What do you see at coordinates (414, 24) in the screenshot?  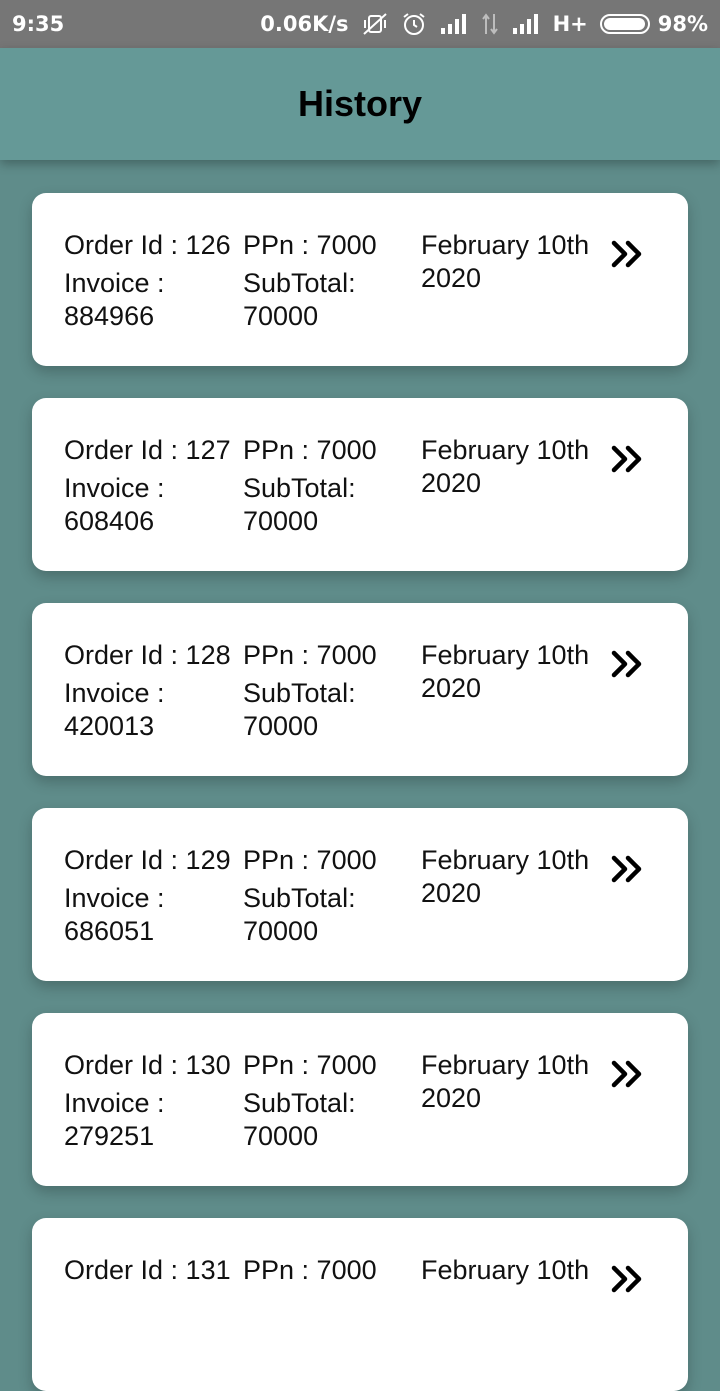 I see `alarm-icon` at bounding box center [414, 24].